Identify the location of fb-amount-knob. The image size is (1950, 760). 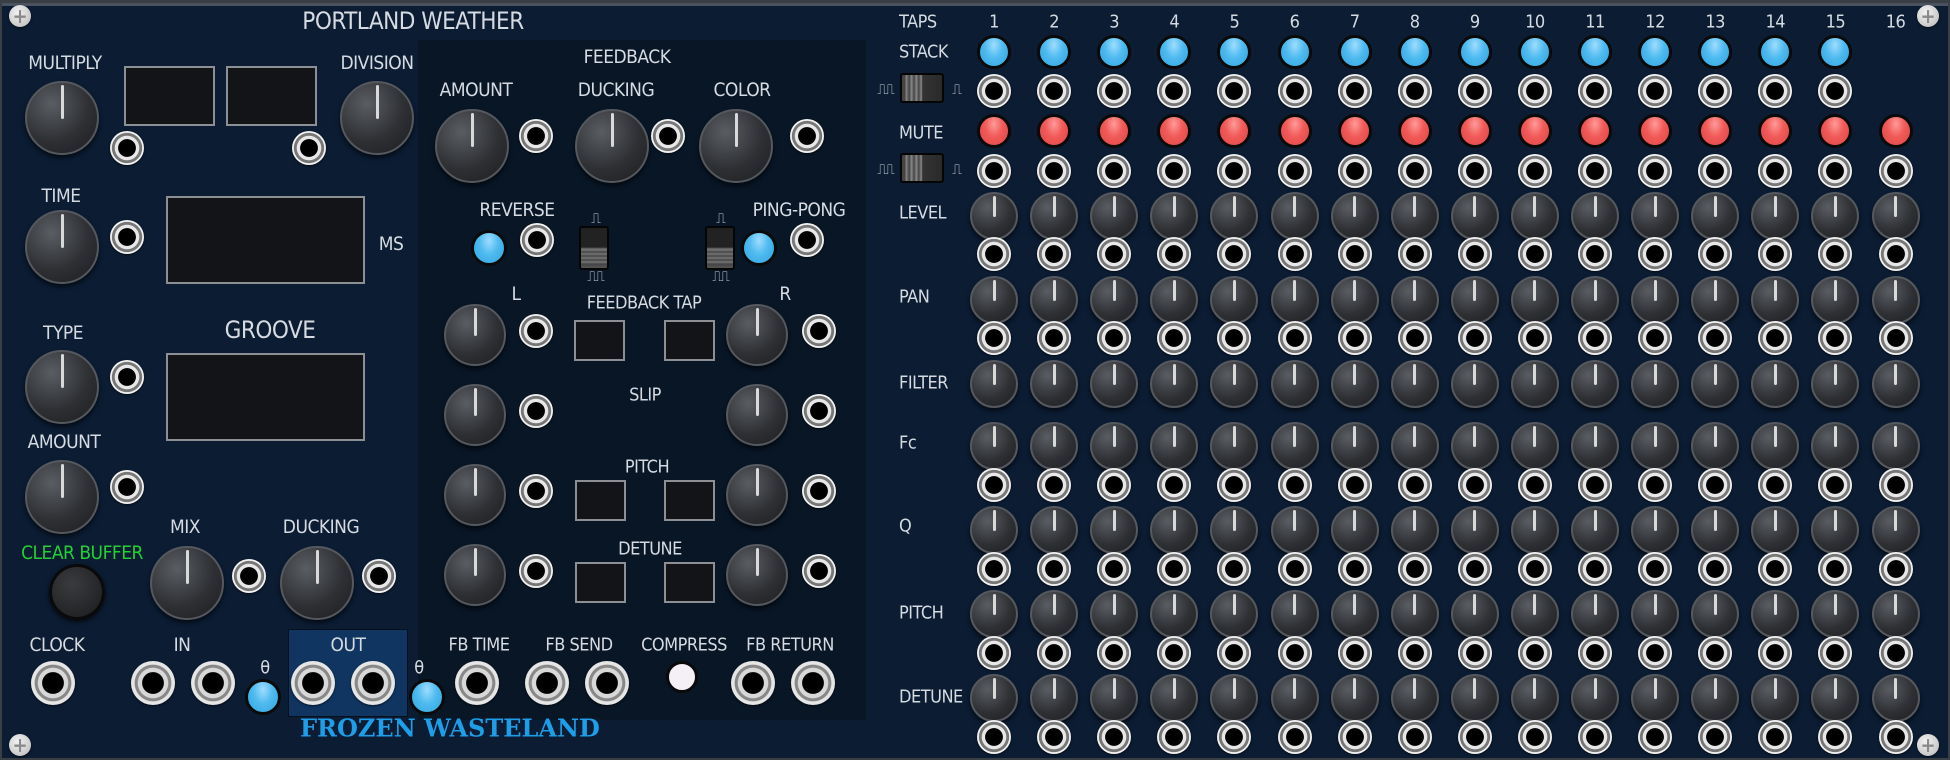
(472, 146).